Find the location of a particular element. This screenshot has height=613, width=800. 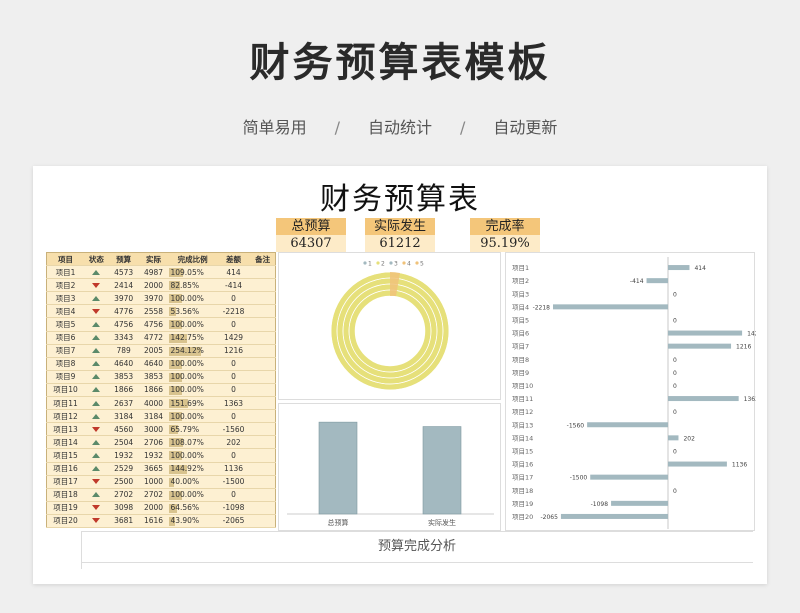

table-row: 项目10 1866 1866 100.00% 0 is located at coordinates (161, 390).